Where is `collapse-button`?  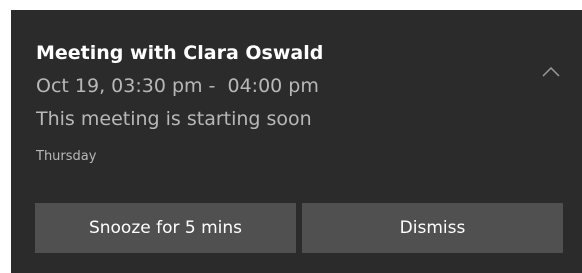
collapse-button is located at coordinates (551, 72).